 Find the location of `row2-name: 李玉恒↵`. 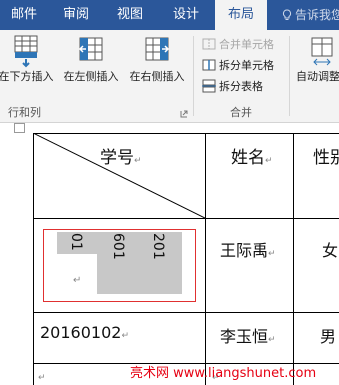

row2-name: 李玉恒↵ is located at coordinates (248, 336).